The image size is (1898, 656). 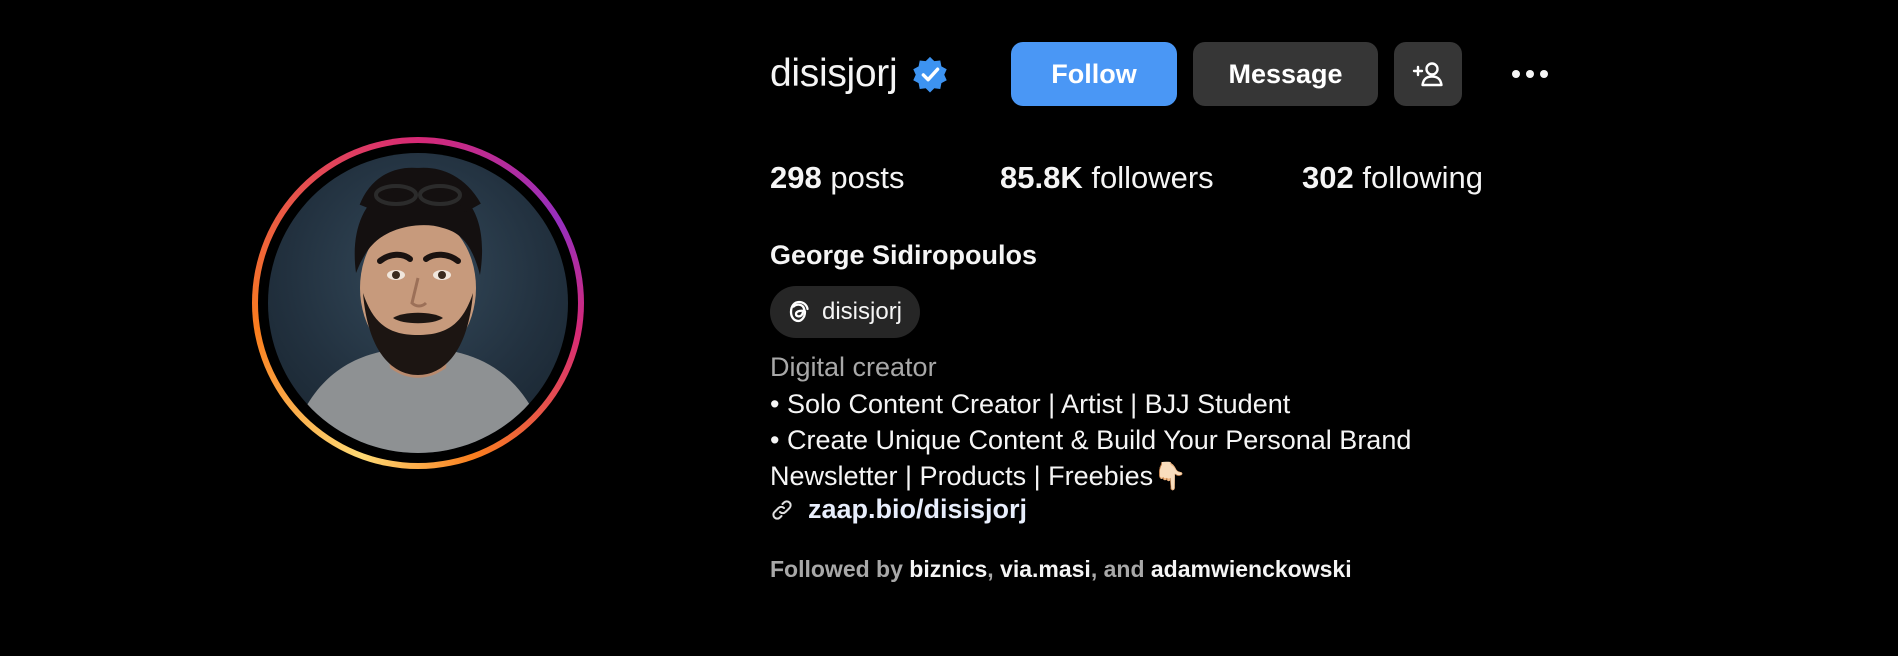 I want to click on profile-avatar, so click(x=418, y=303).